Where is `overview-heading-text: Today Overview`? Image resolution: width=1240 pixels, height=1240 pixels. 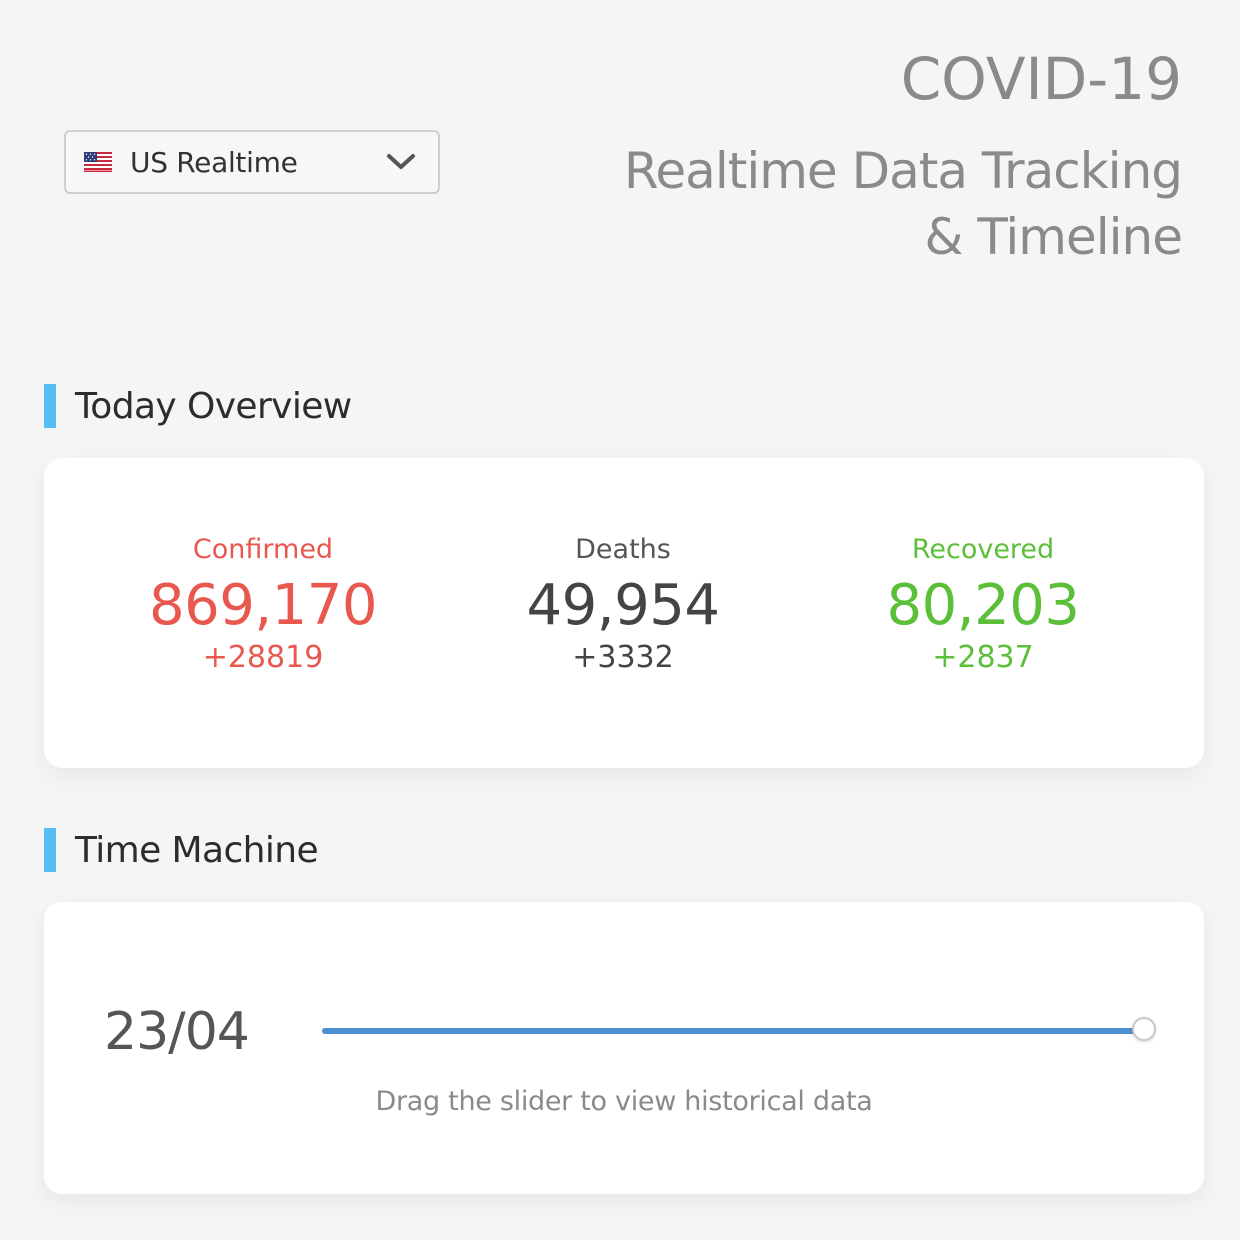 overview-heading-text: Today Overview is located at coordinates (213, 406).